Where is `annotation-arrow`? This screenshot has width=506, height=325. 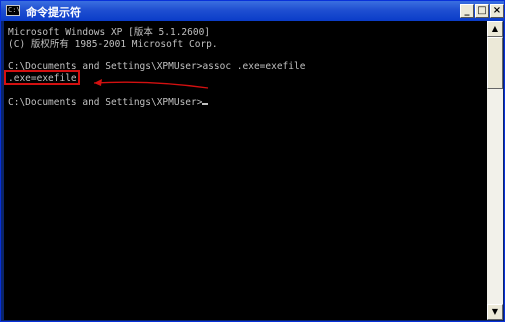 annotation-arrow is located at coordinates (151, 84).